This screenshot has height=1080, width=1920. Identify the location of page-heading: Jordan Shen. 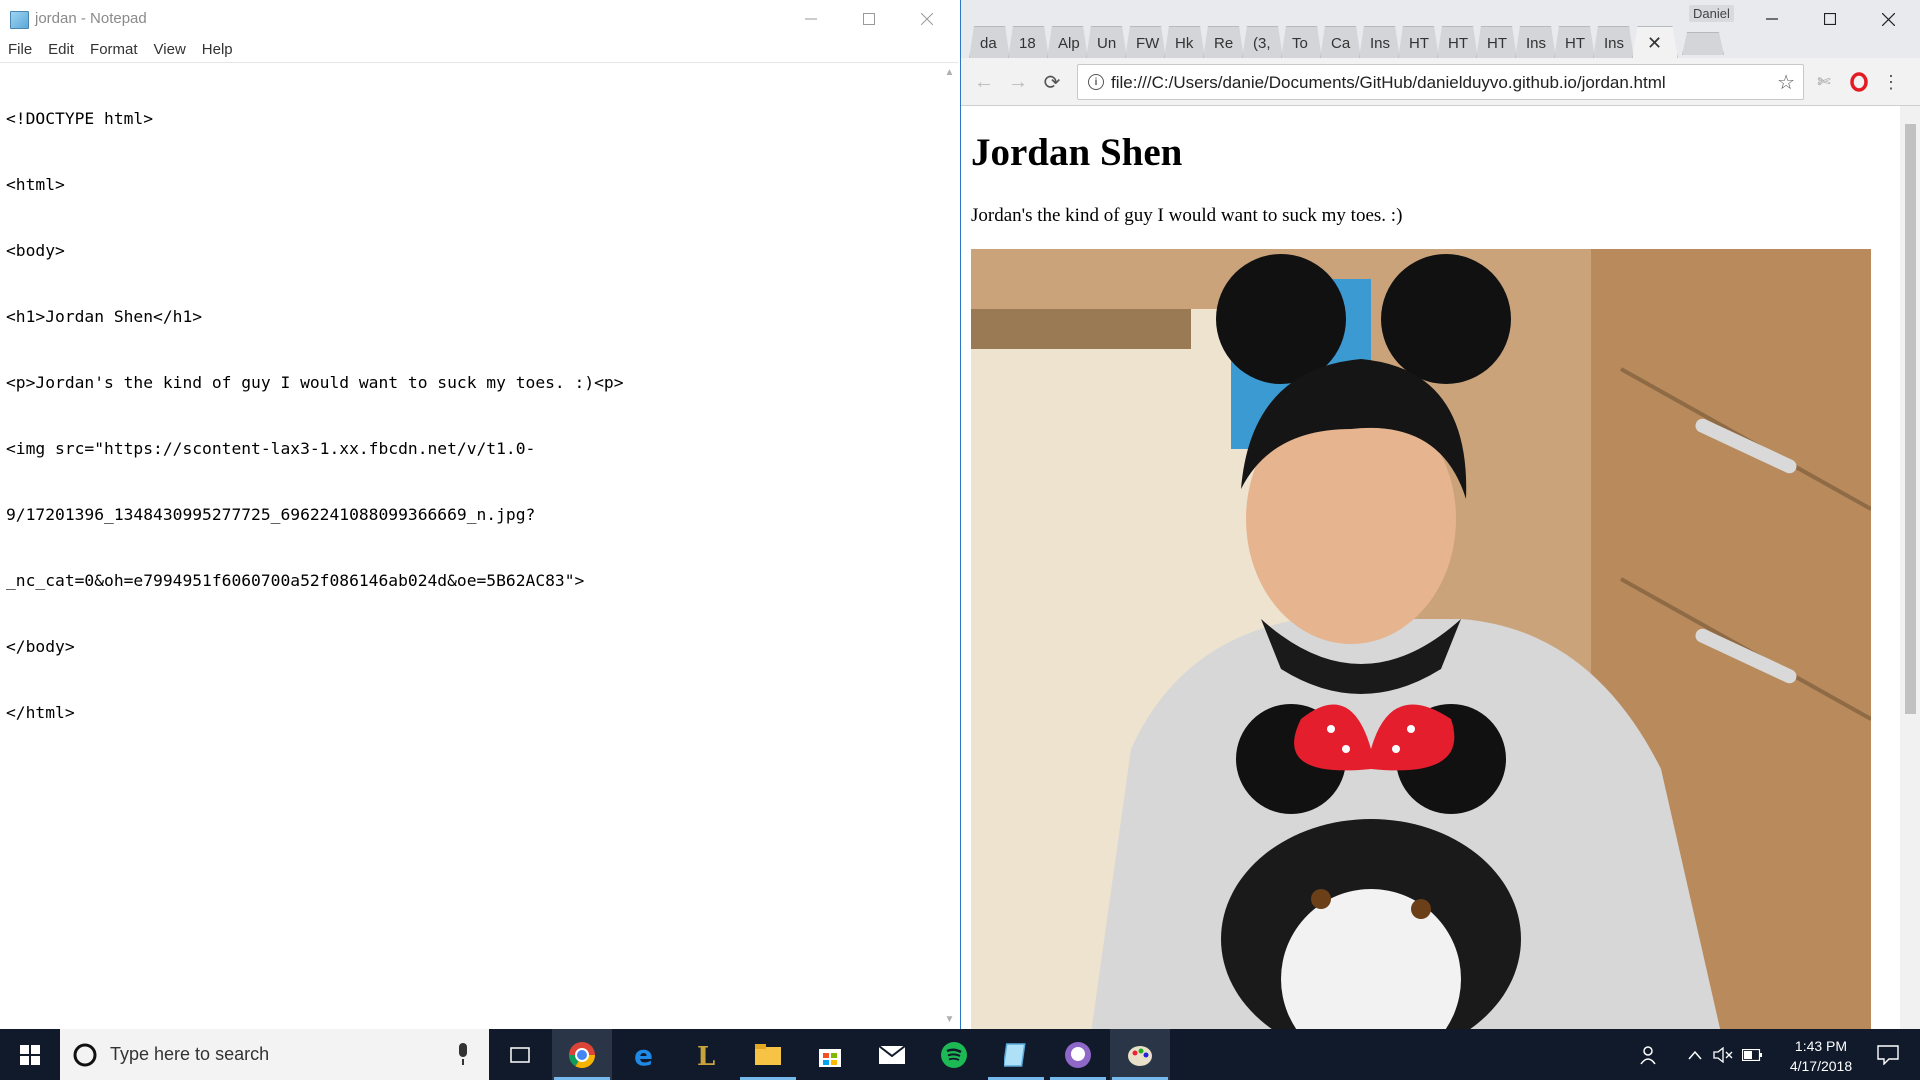
(1077, 152).